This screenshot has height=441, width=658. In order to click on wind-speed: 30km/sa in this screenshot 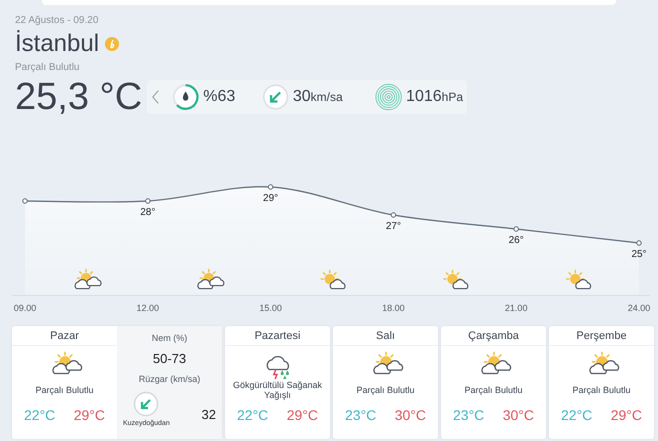, I will do `click(317, 96)`.